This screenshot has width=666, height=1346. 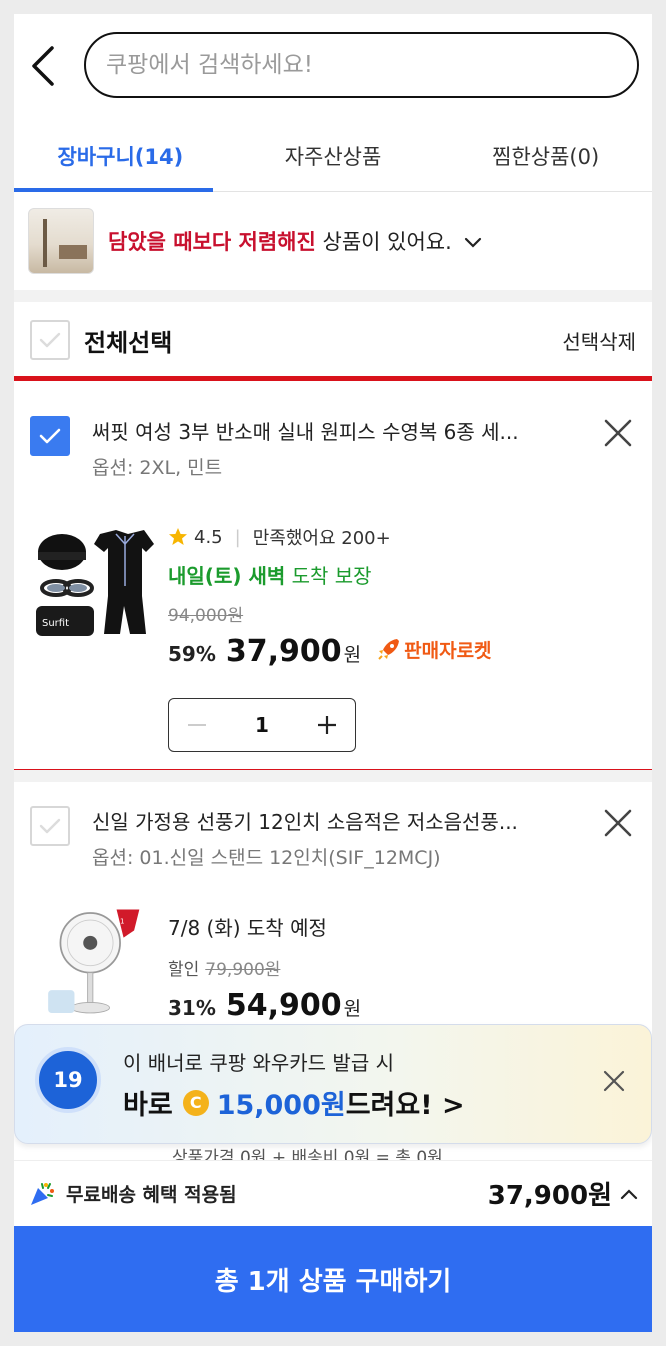 What do you see at coordinates (258, 1063) in the screenshot?
I see `banner-subtitle: 이 배너로 쿠팡 와우카드 발급 시` at bounding box center [258, 1063].